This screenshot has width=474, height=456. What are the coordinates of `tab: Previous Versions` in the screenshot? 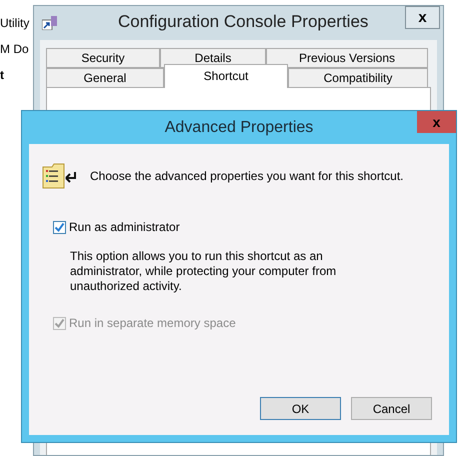 It's located at (347, 58).